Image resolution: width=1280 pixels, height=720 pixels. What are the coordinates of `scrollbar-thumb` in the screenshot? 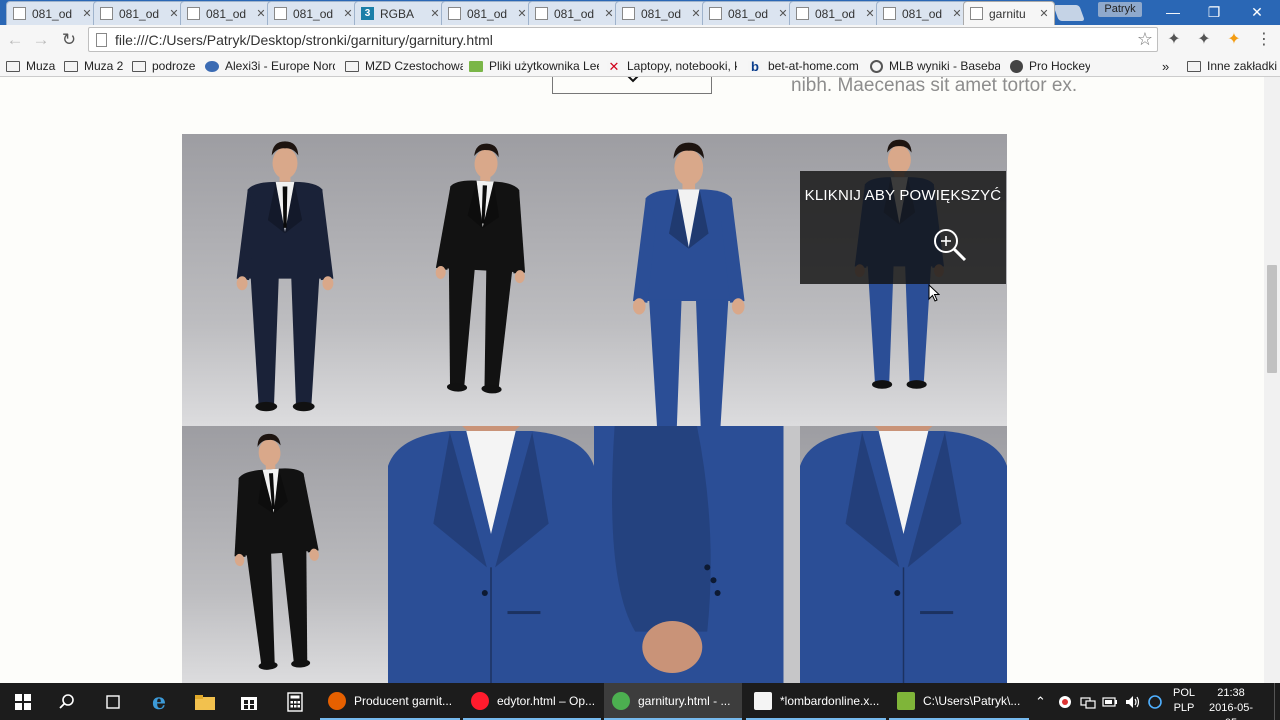 It's located at (1272, 319).